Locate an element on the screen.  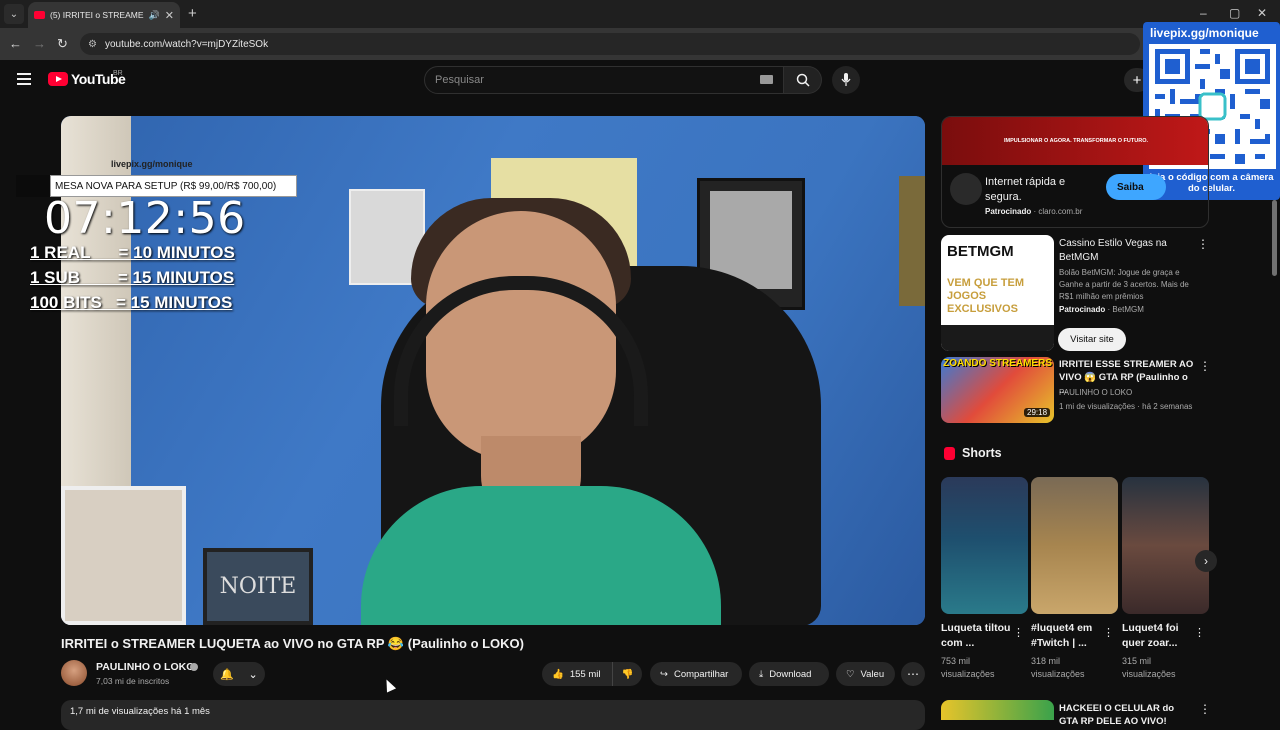
hamburger-menu-icon is located at coordinates (24, 79).